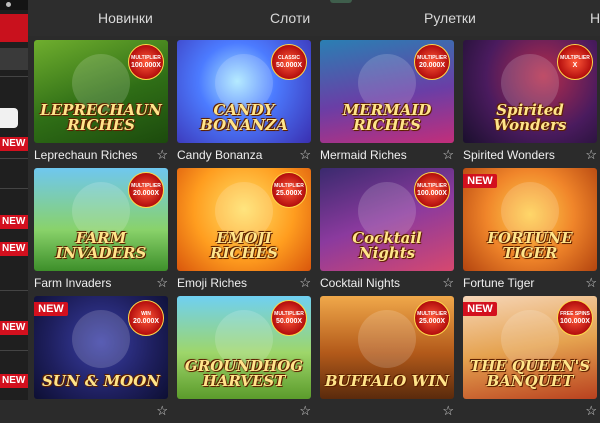 This screenshot has width=600, height=423. Describe the element at coordinates (290, 18) in the screenshot. I see `tab-sloti: Слоти` at that location.